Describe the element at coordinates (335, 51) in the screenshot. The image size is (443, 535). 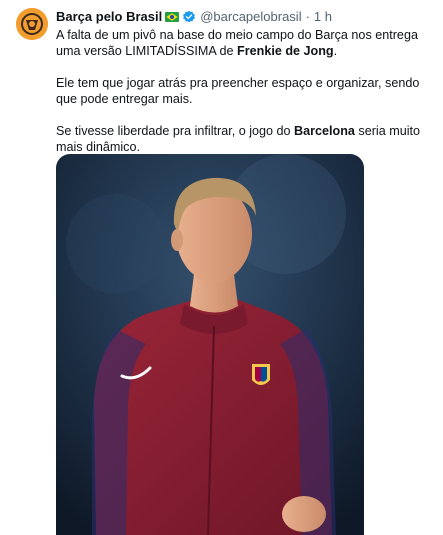
I see `paragraph-1-end: .` at that location.